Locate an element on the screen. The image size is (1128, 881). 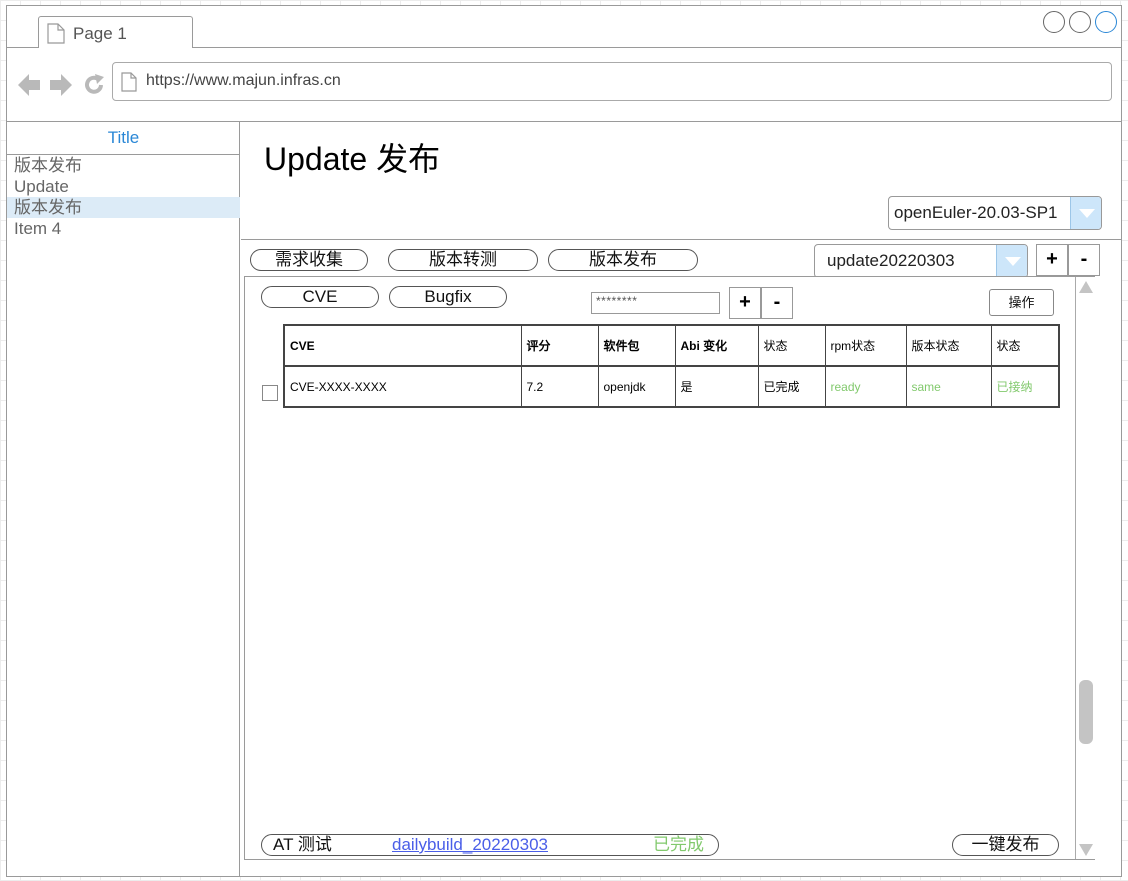
remove-update-button: - is located at coordinates (1084, 260).